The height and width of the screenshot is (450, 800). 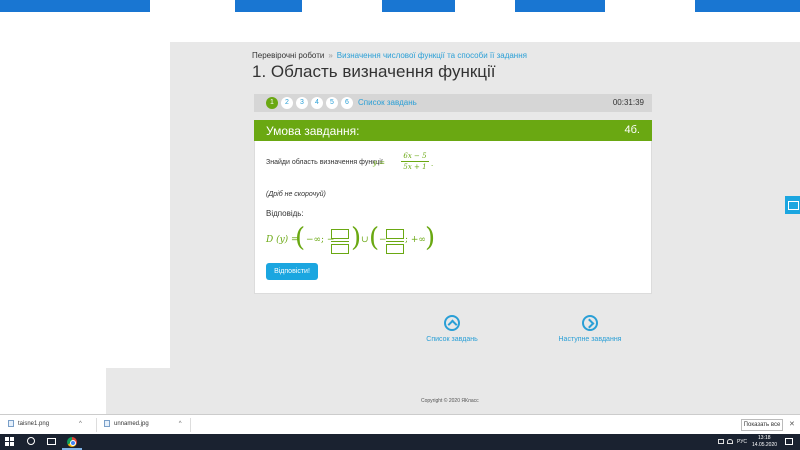 I want to click on formula-lhs: y =, so click(x=379, y=163).